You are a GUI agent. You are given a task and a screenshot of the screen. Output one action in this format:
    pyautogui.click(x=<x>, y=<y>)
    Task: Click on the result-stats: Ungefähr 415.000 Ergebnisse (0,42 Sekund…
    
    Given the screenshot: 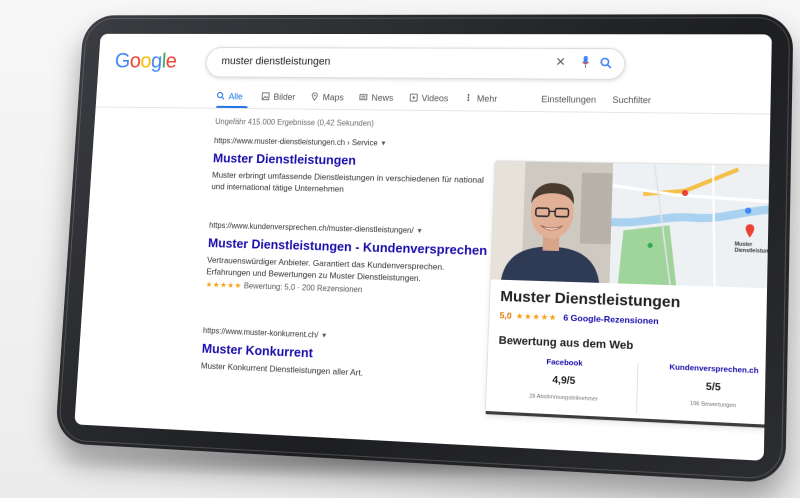 What is the action you would take?
    pyautogui.click(x=294, y=122)
    